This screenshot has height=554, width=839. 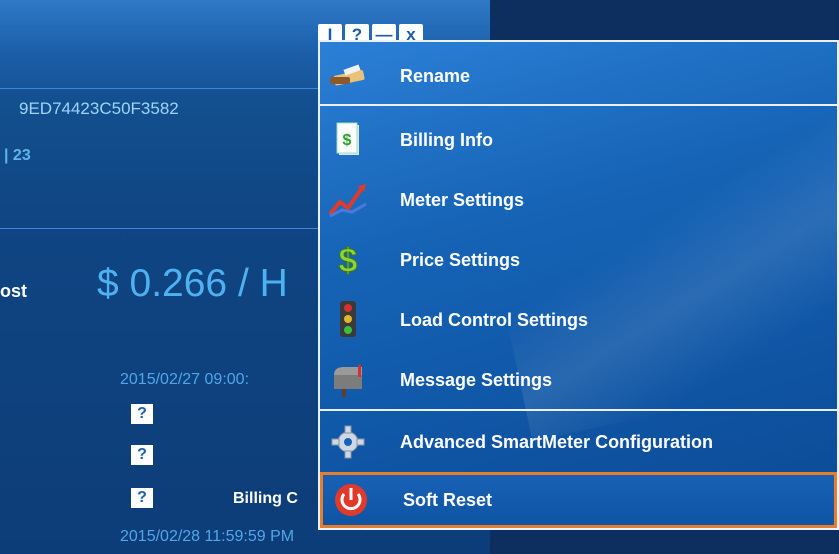 I want to click on power-icon, so click(x=351, y=500).